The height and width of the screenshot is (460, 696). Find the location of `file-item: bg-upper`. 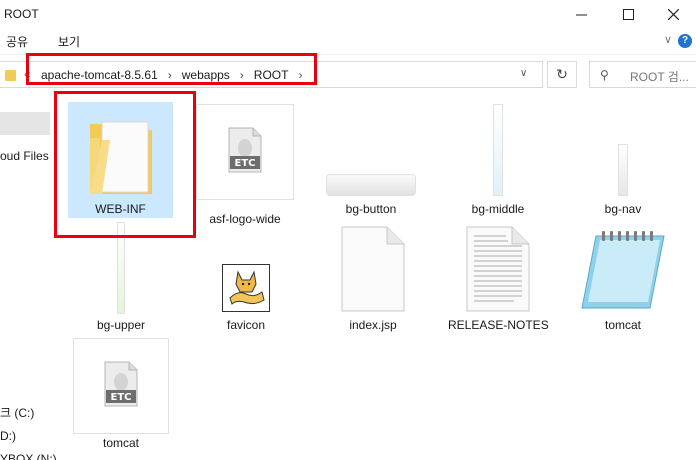

file-item: bg-upper is located at coordinates (121, 278).